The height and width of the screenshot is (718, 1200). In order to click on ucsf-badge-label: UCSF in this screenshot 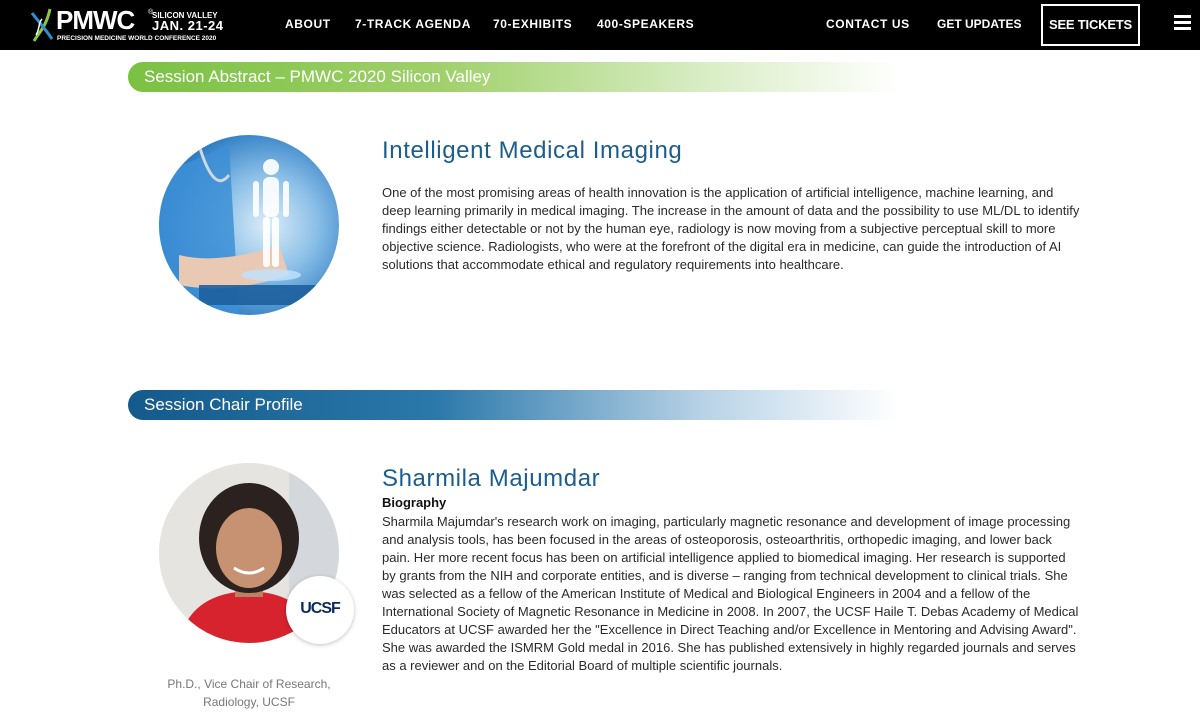, I will do `click(320, 608)`.